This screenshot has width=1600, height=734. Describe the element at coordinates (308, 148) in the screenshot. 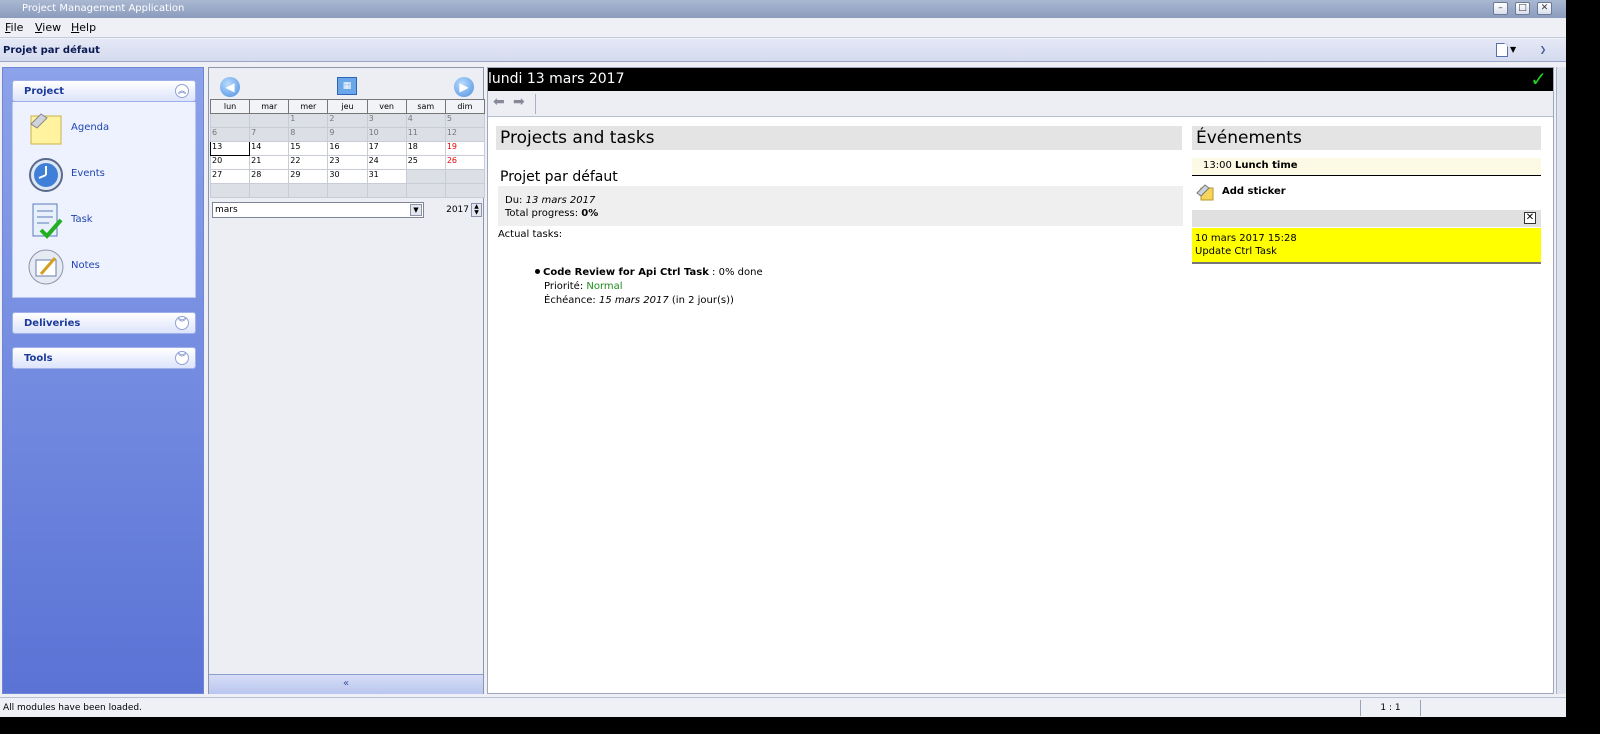

I see `calendar-day: 15` at that location.